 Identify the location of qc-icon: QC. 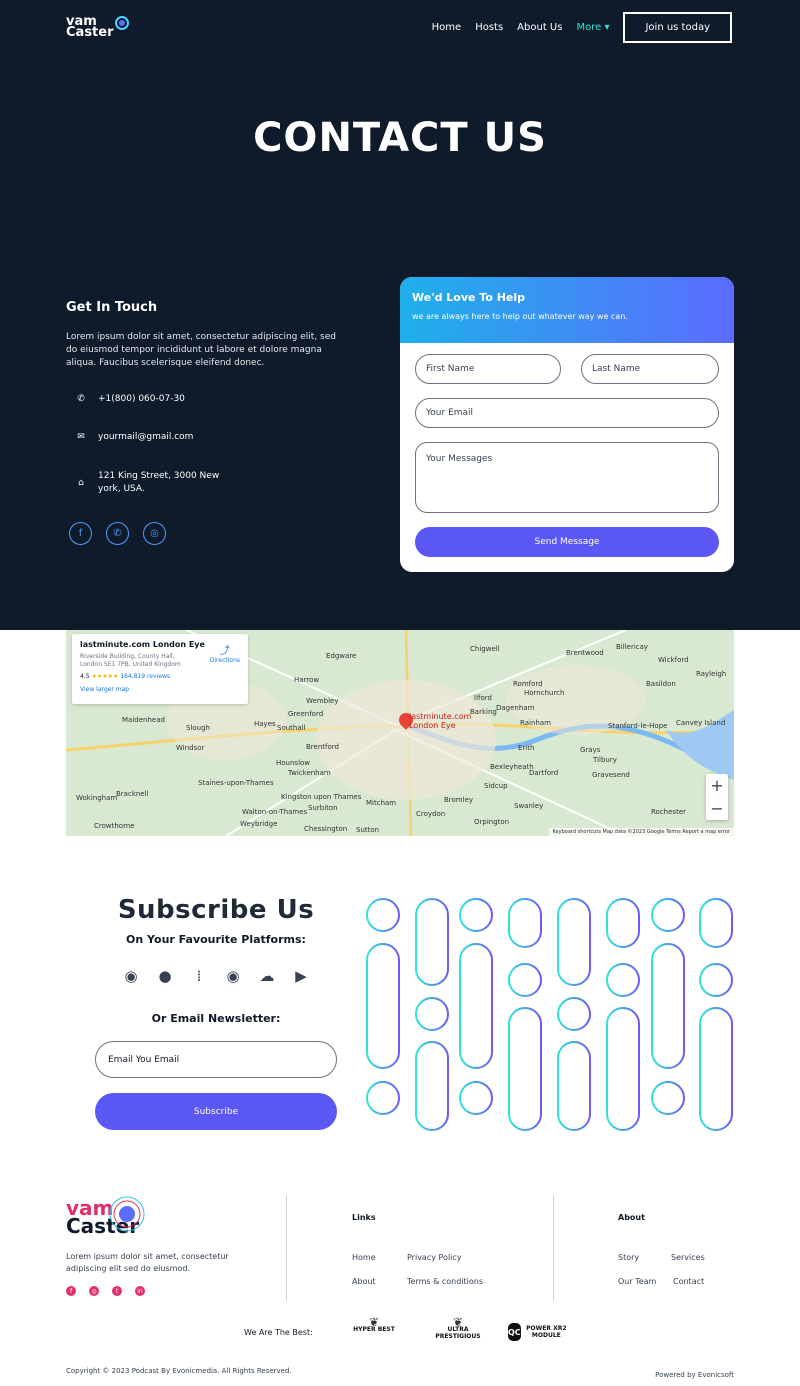
(514, 1332).